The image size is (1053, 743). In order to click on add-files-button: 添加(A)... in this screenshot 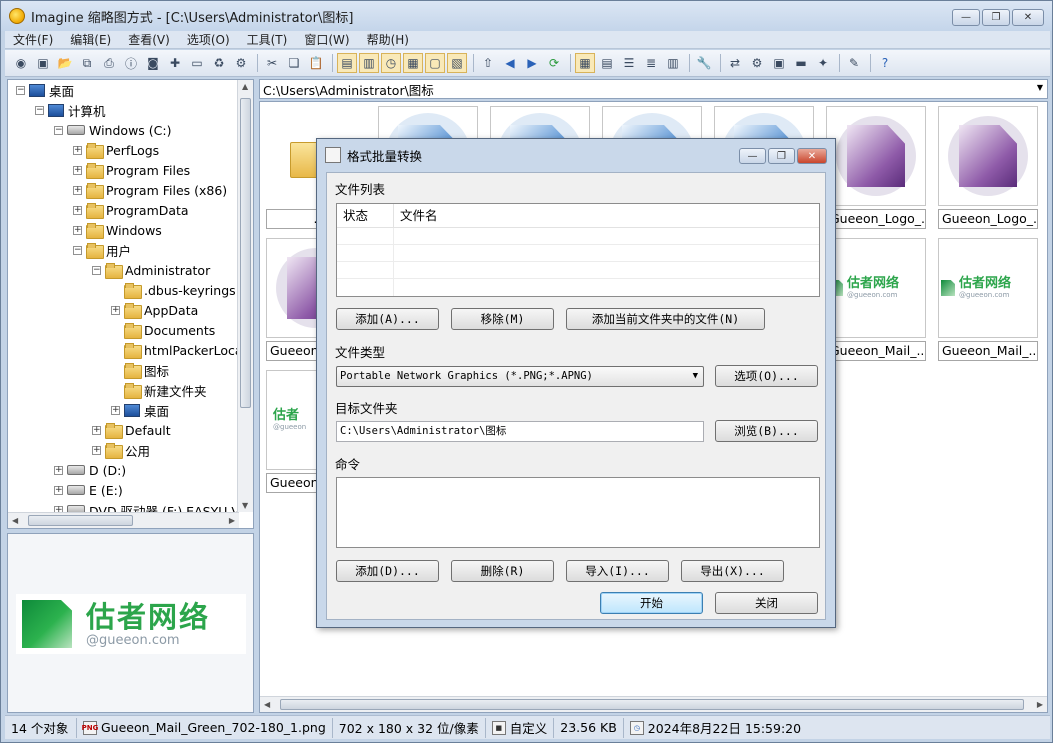, I will do `click(387, 319)`.